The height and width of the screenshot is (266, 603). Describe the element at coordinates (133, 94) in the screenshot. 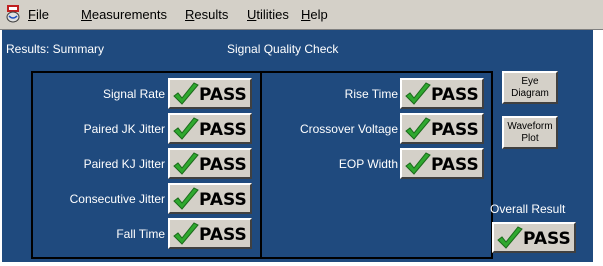

I see `result-label-signal-rate: Signal Rate` at that location.